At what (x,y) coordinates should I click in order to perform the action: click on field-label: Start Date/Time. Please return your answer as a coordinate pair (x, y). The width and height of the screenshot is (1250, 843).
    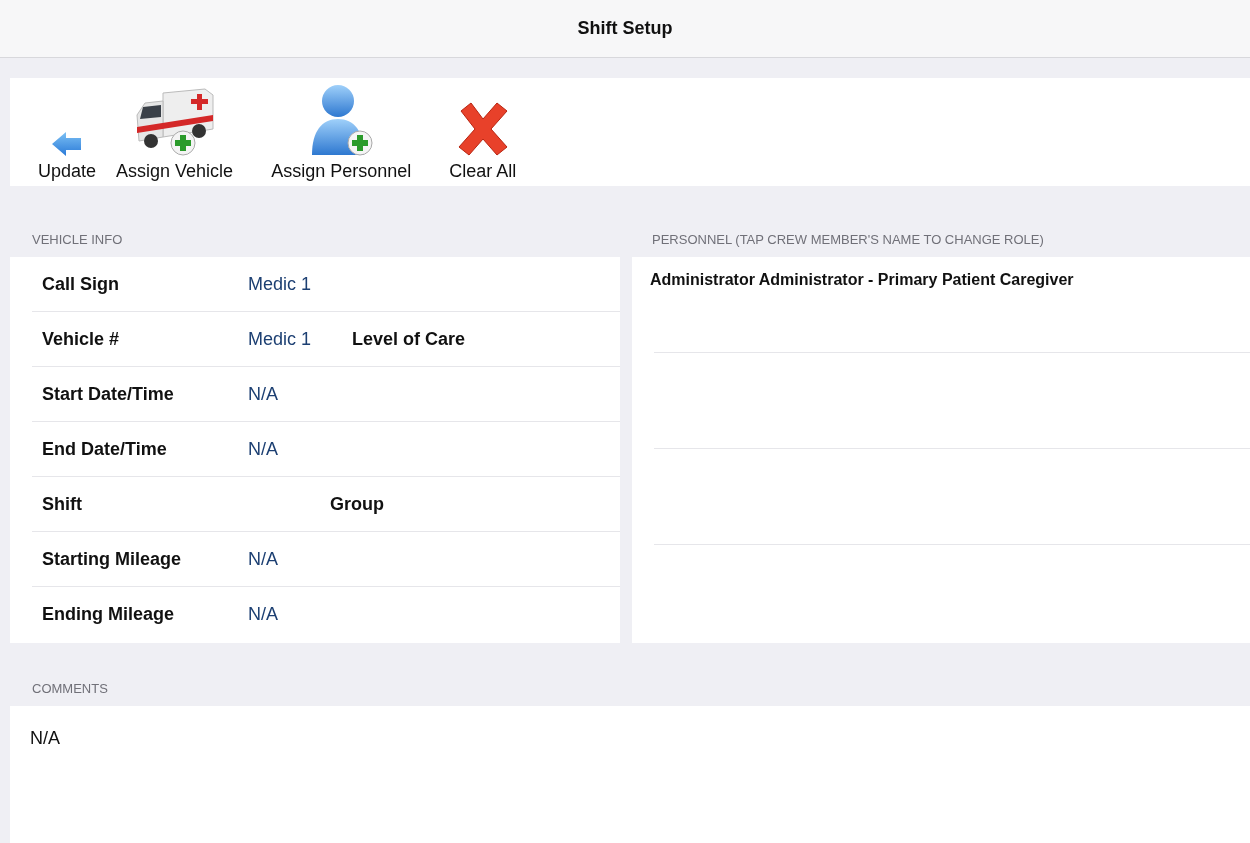
    Looking at the image, I should click on (108, 394).